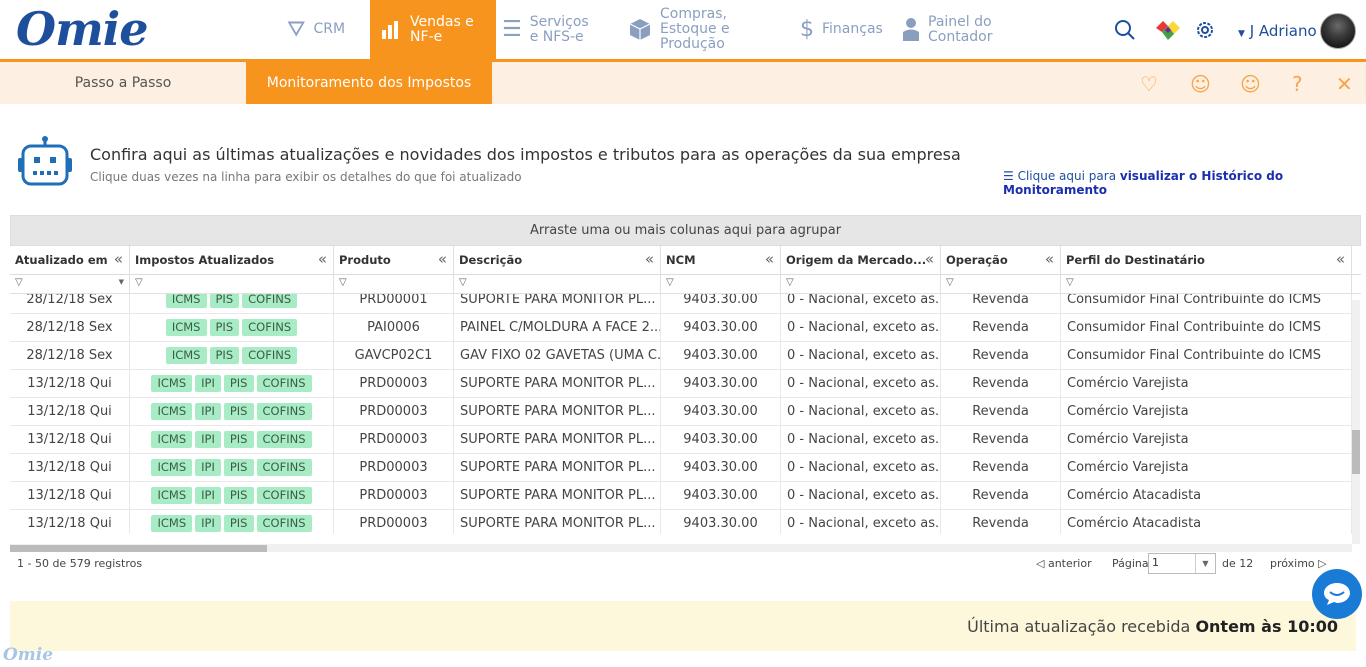 Image resolution: width=1366 pixels, height=667 pixels. Describe the element at coordinates (123, 83) in the screenshot. I see `tab-passo-a-passo: Passo a Passo` at that location.